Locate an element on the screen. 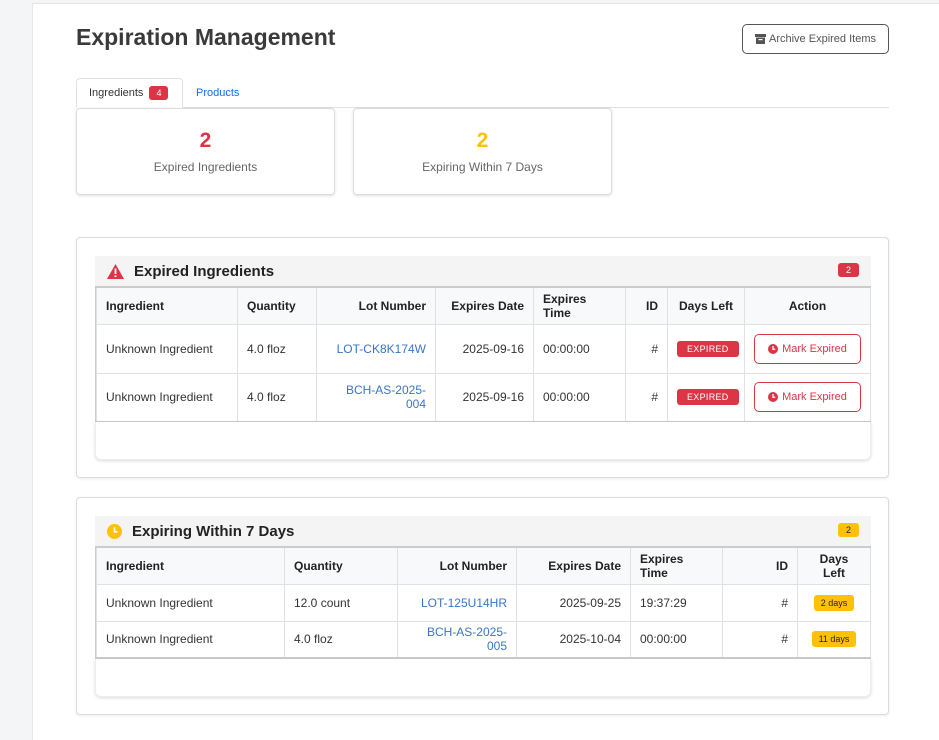 The image size is (939, 740). expiring-panel-title: Expiring Within 7 Days is located at coordinates (213, 531).